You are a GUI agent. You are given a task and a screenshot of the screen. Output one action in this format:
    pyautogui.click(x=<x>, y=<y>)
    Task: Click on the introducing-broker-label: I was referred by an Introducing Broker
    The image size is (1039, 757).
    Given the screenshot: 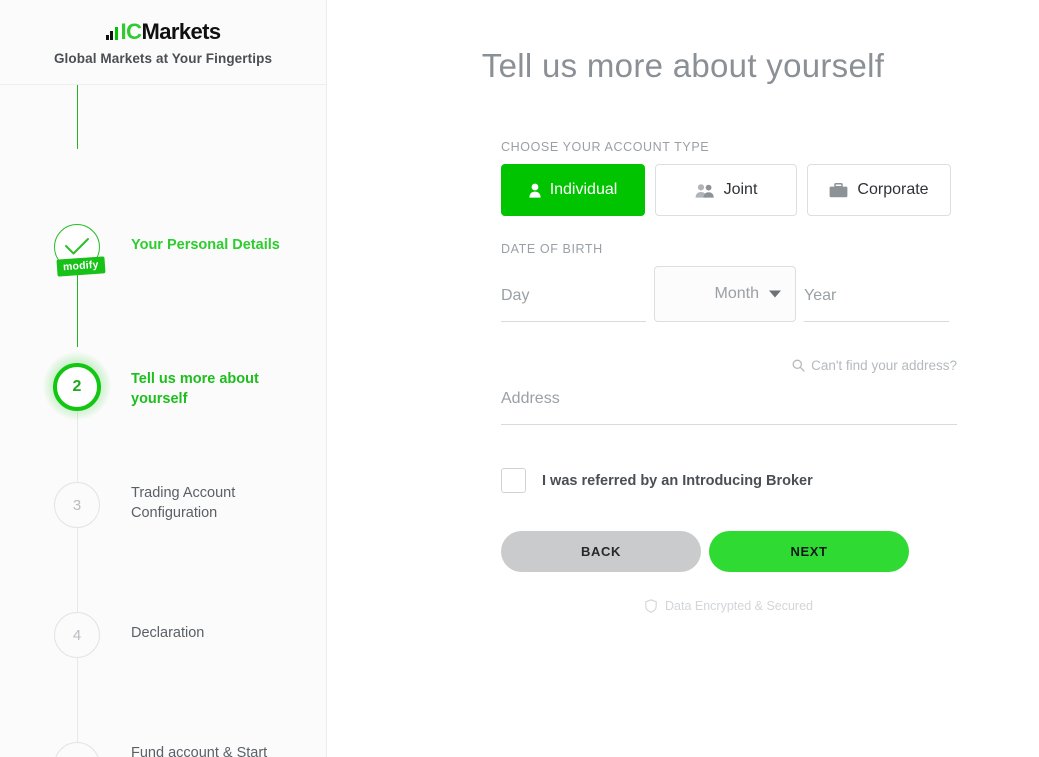 What is the action you would take?
    pyautogui.click(x=677, y=480)
    